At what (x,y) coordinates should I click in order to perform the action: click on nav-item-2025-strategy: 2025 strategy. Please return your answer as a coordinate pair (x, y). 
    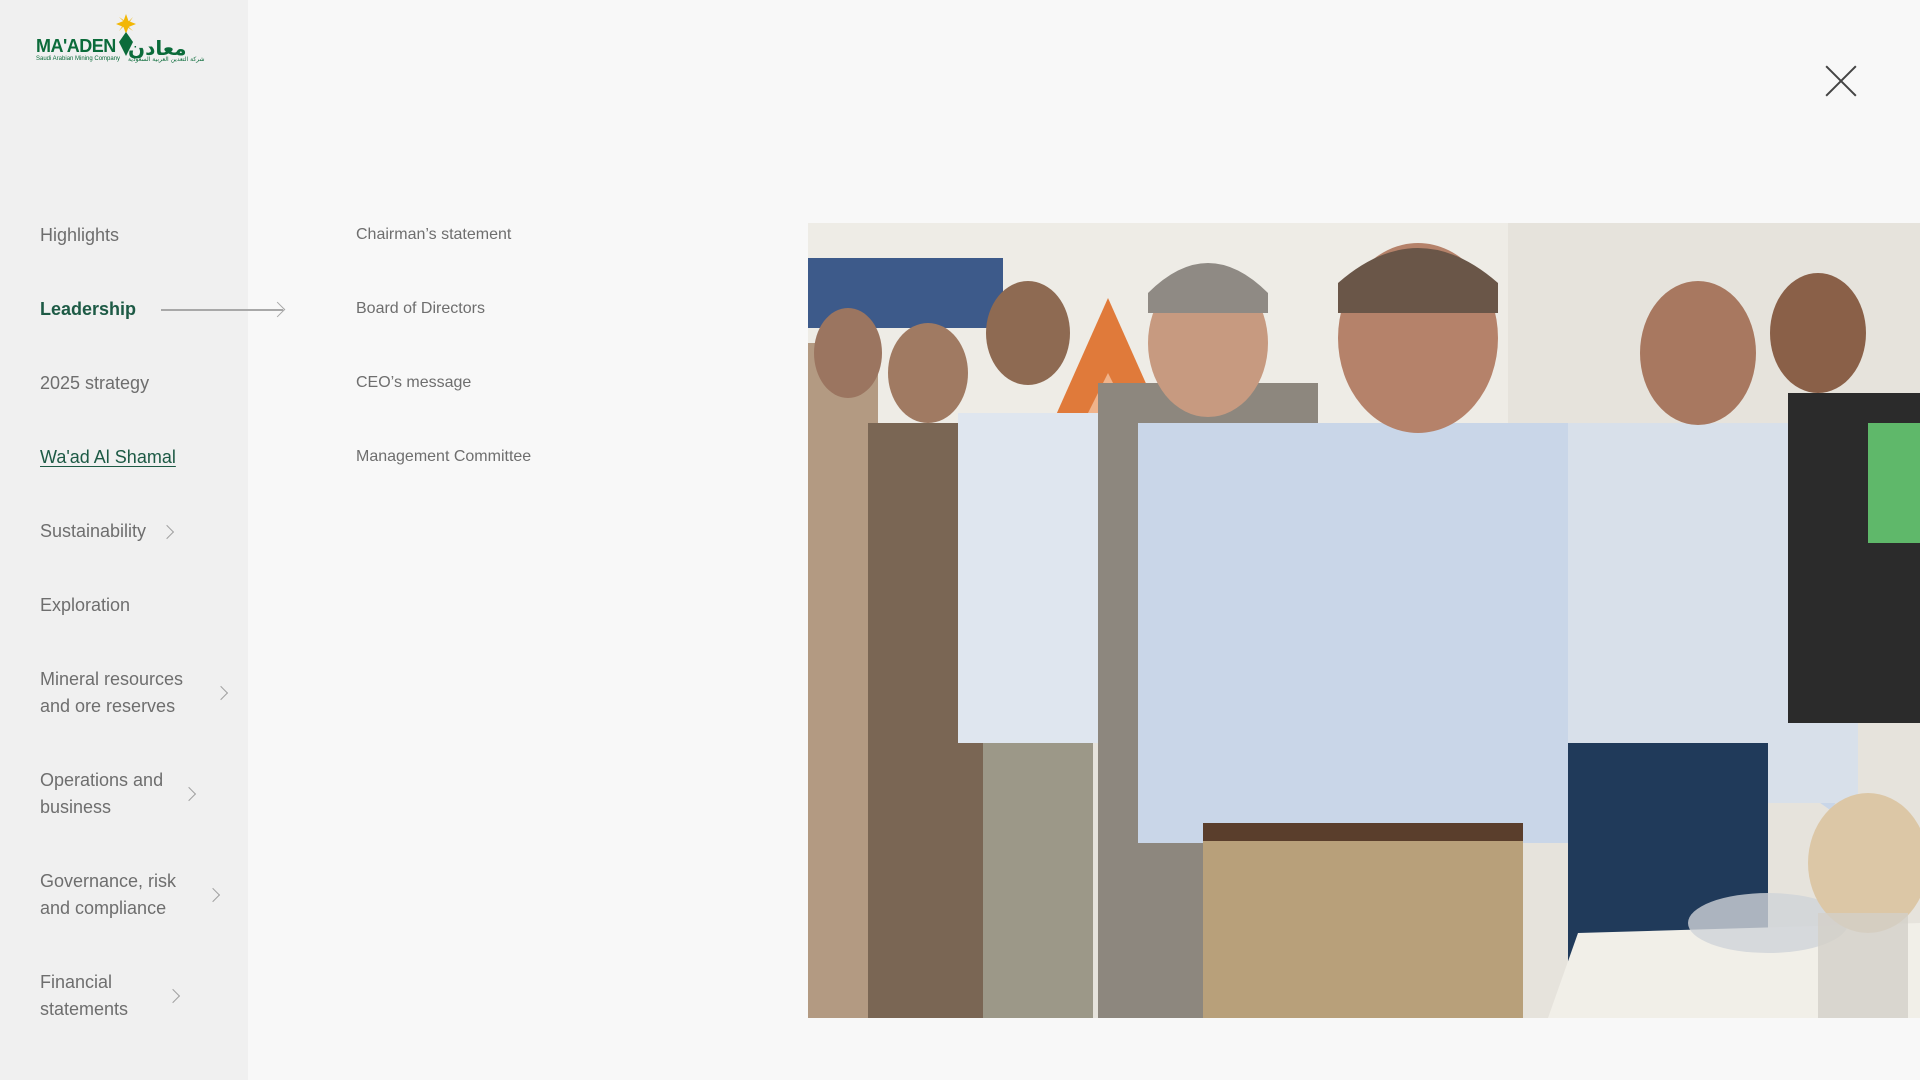
    Looking at the image, I should click on (160, 383).